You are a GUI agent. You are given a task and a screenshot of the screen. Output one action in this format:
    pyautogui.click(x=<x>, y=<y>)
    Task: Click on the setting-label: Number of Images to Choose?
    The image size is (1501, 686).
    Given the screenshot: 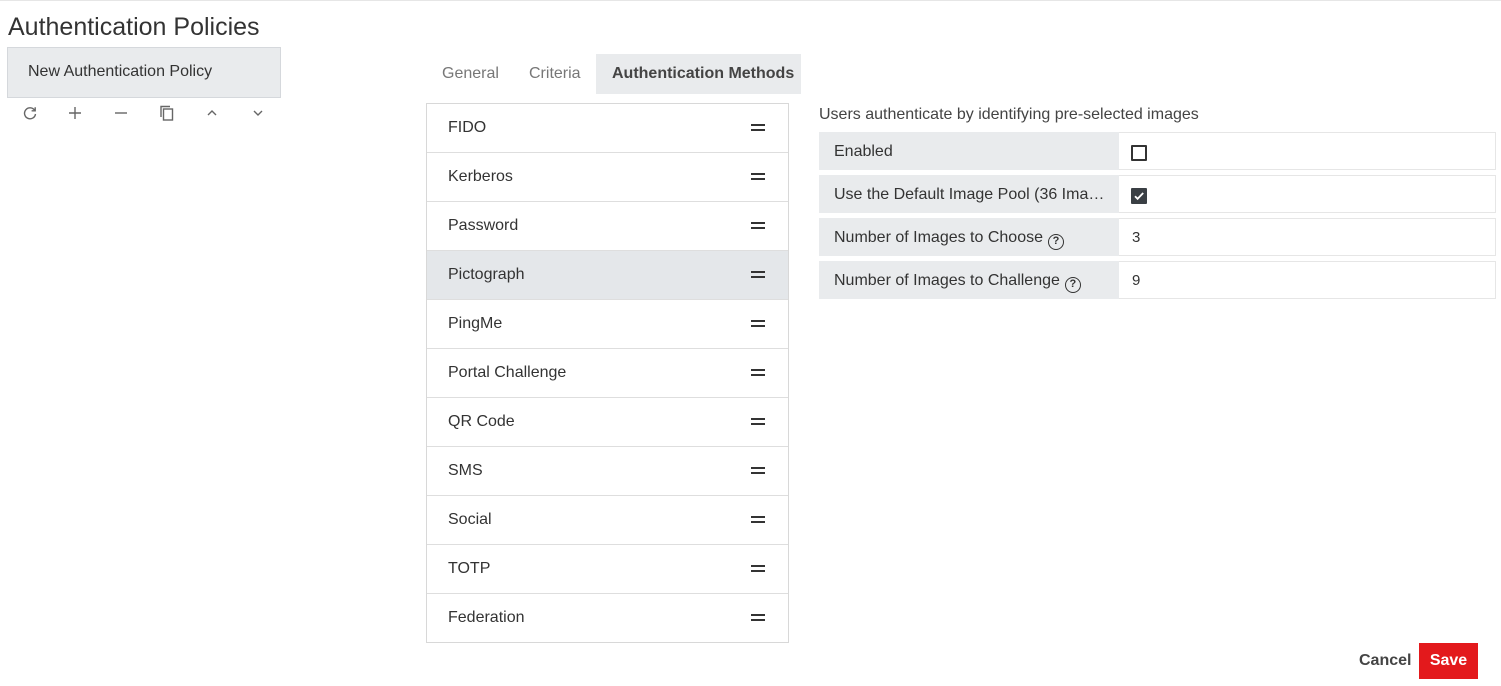 What is the action you would take?
    pyautogui.click(x=969, y=237)
    